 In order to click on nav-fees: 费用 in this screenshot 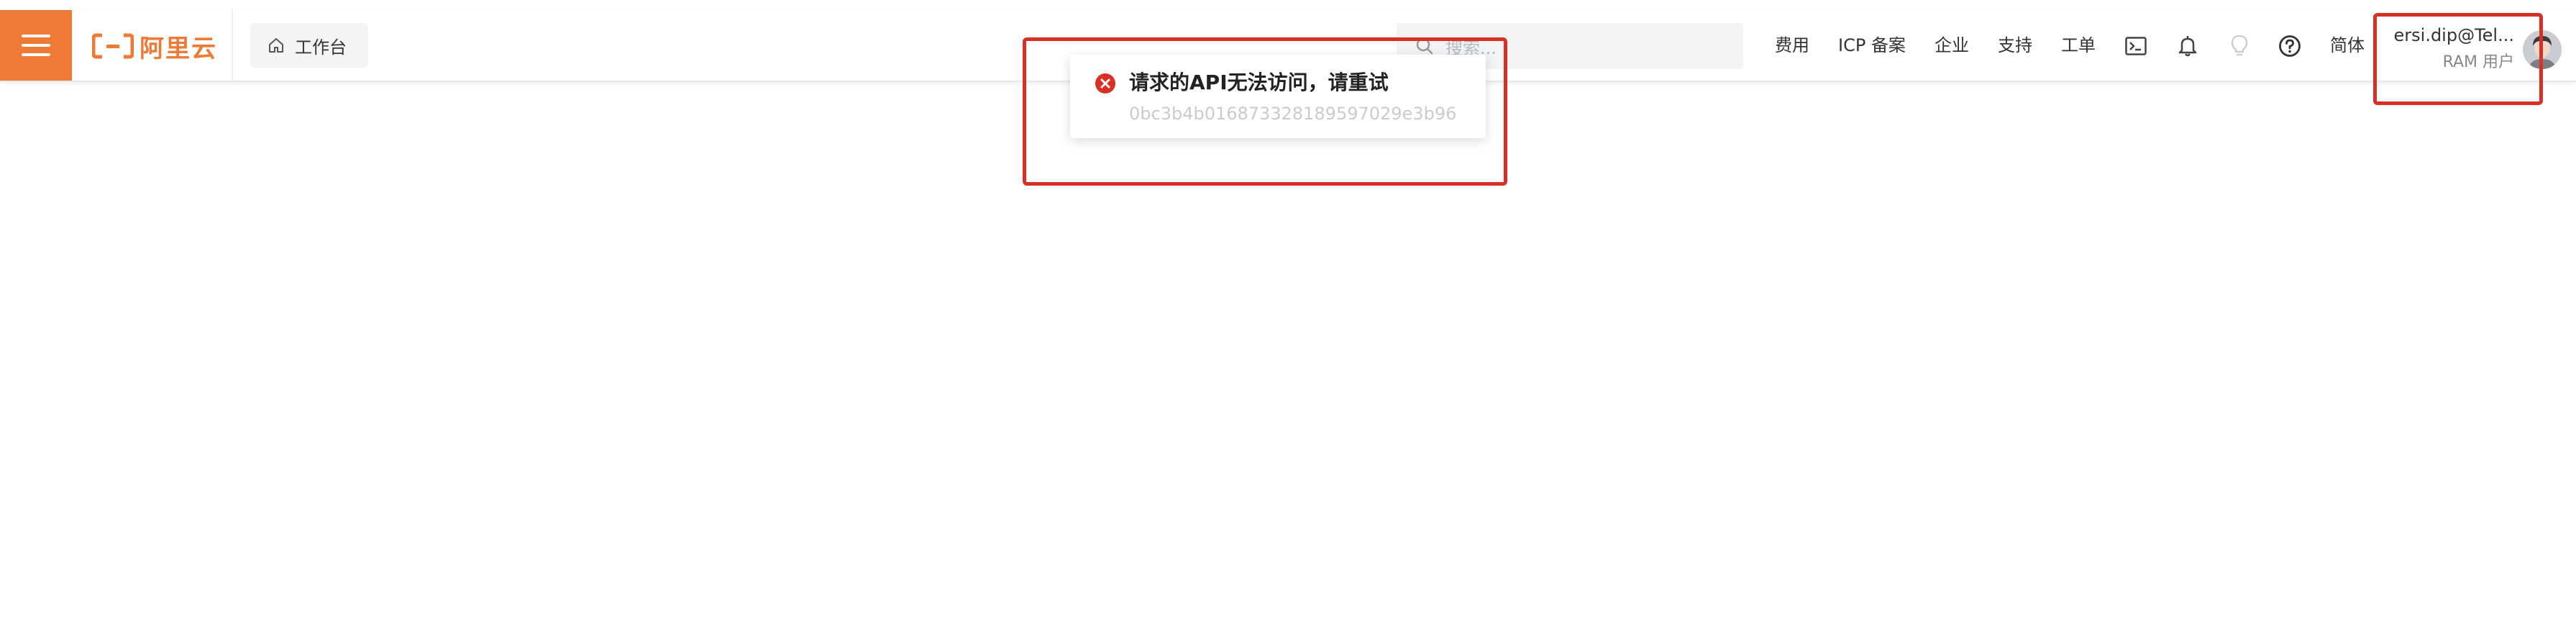, I will do `click(1792, 45)`.